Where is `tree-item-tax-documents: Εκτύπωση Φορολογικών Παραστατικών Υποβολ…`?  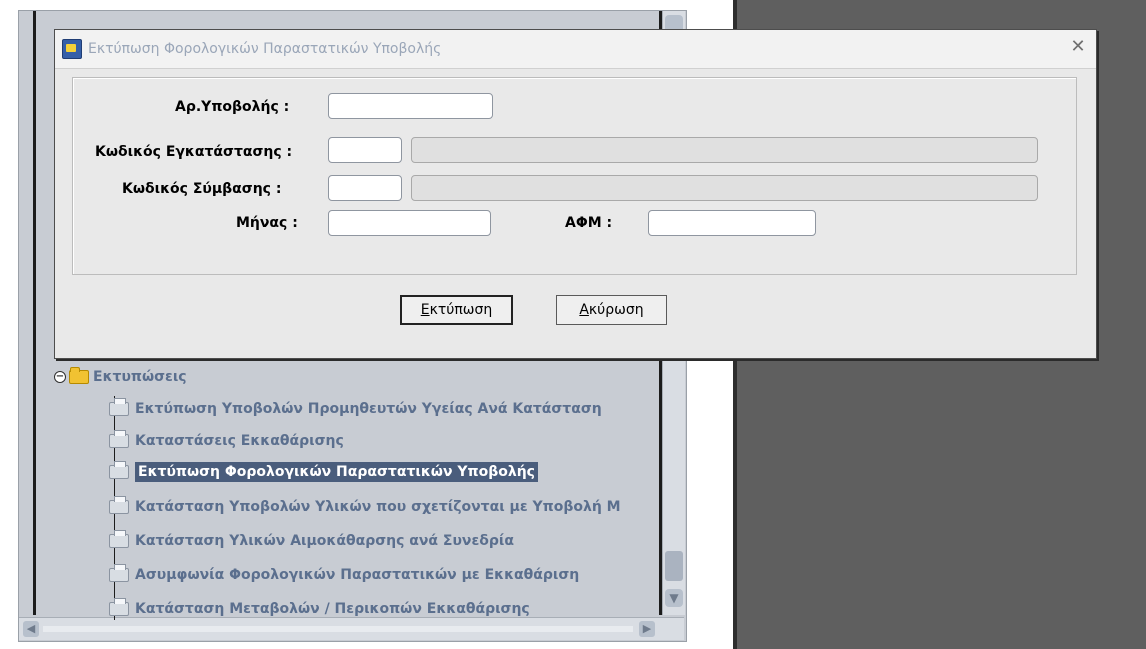
tree-item-tax-documents: Εκτύπωση Φορολογικών Παραστατικών Υποβολ… is located at coordinates (323, 472).